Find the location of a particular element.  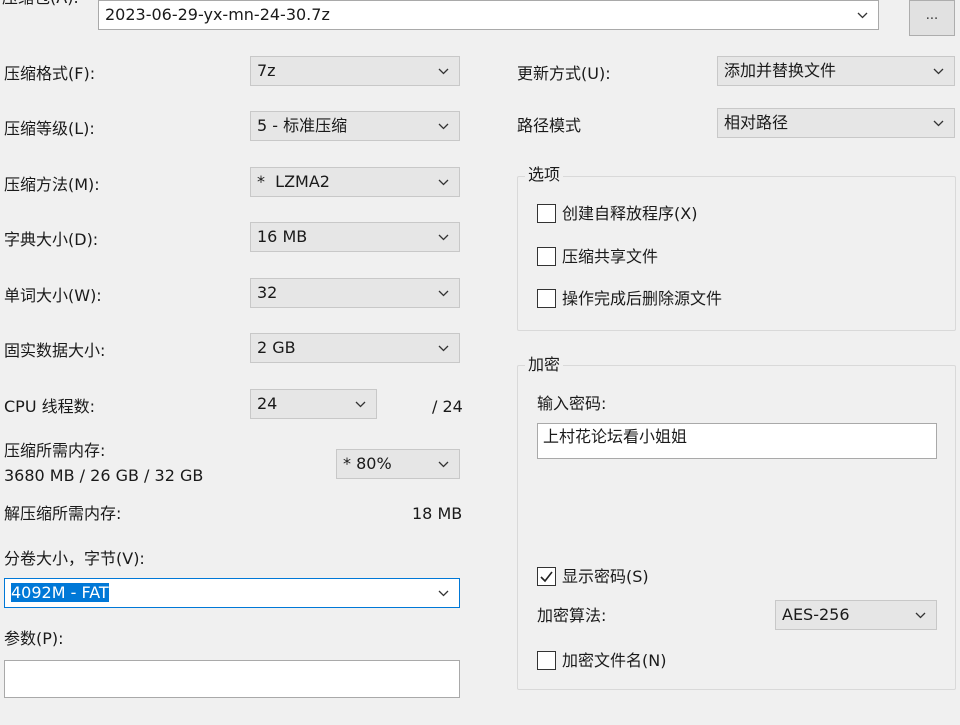

solid-label: 固实数据大小: is located at coordinates (55, 350).